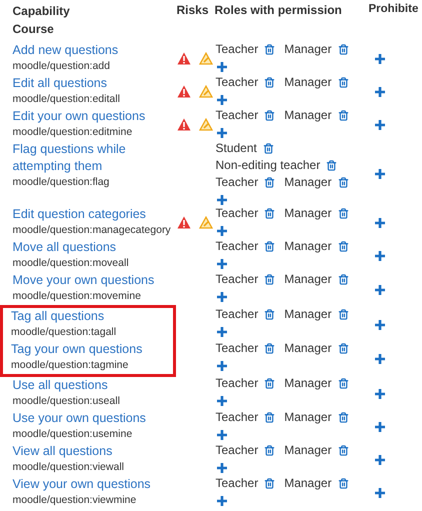 The width and height of the screenshot is (422, 511). I want to click on capability-link: Tag all questions, so click(92, 316).